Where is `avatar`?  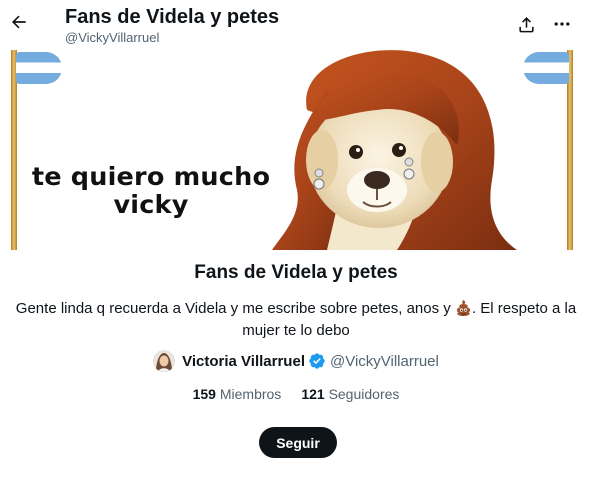
avatar is located at coordinates (164, 361).